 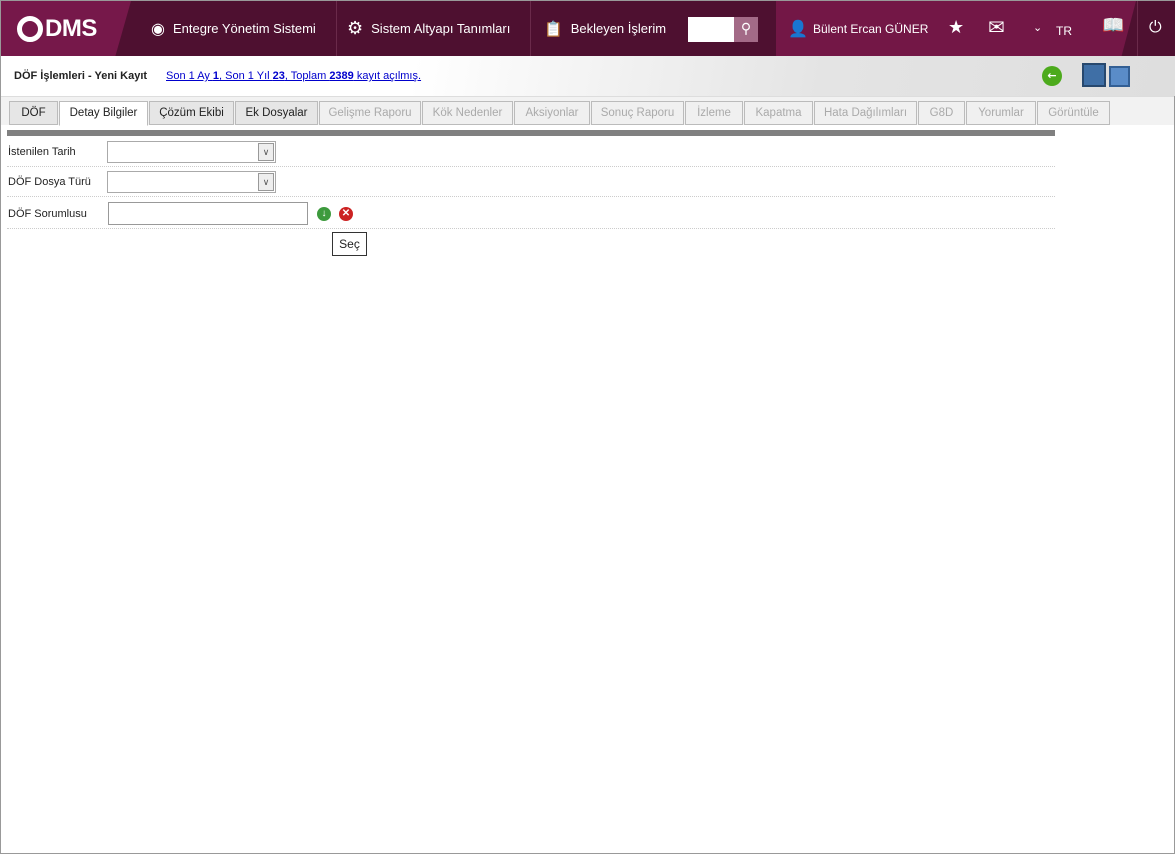 What do you see at coordinates (33, 113) in the screenshot?
I see `tab-dof: DÖF` at bounding box center [33, 113].